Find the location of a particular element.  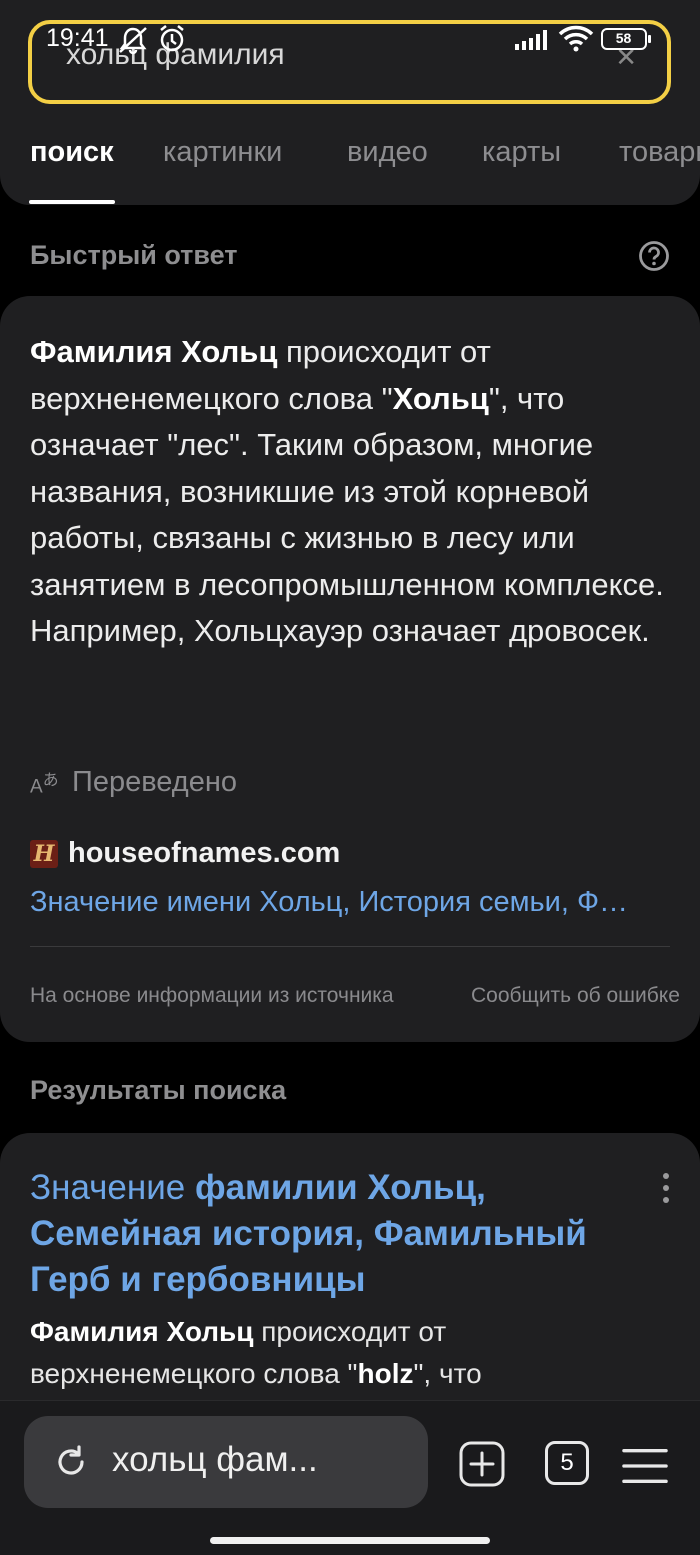

report-error-link: Сообщить об ошибке is located at coordinates (575, 996).